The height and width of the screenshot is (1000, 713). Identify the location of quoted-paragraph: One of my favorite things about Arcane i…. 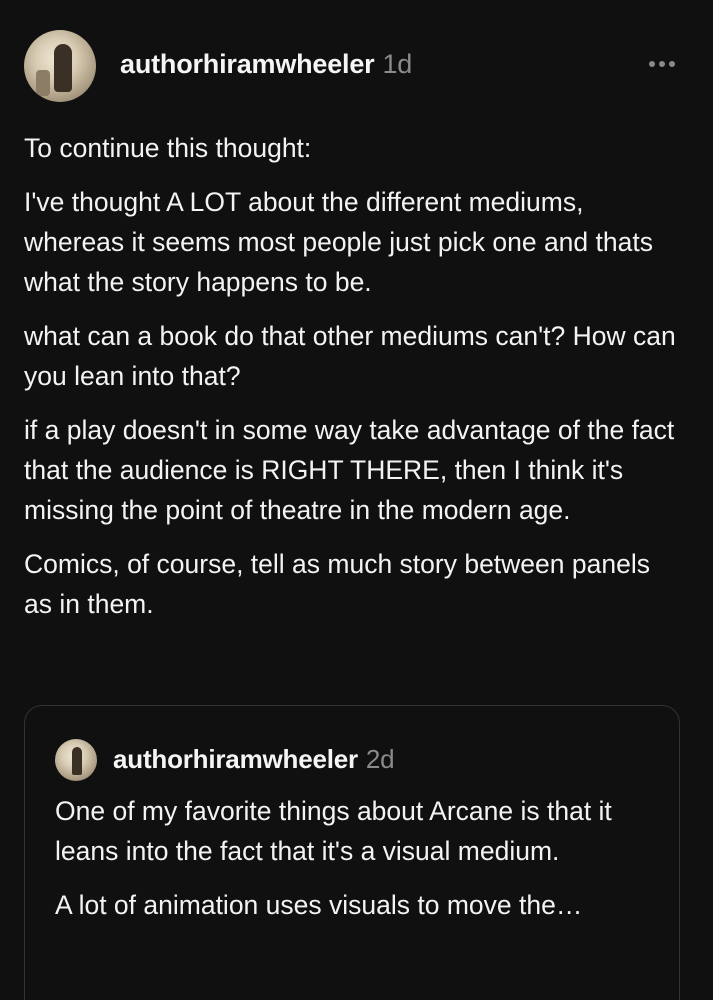
(333, 831).